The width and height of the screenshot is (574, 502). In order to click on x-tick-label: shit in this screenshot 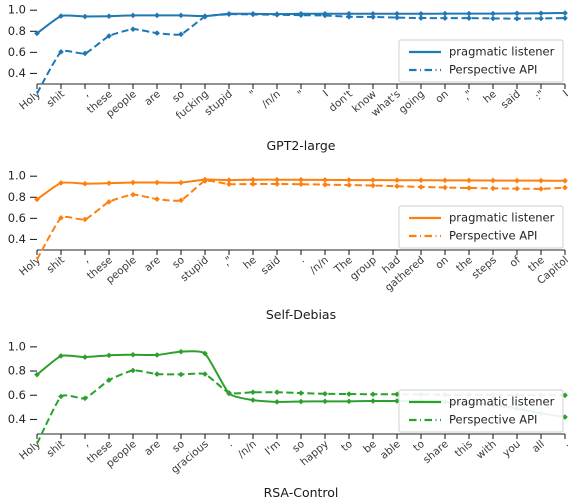, I will do `click(56, 99)`.